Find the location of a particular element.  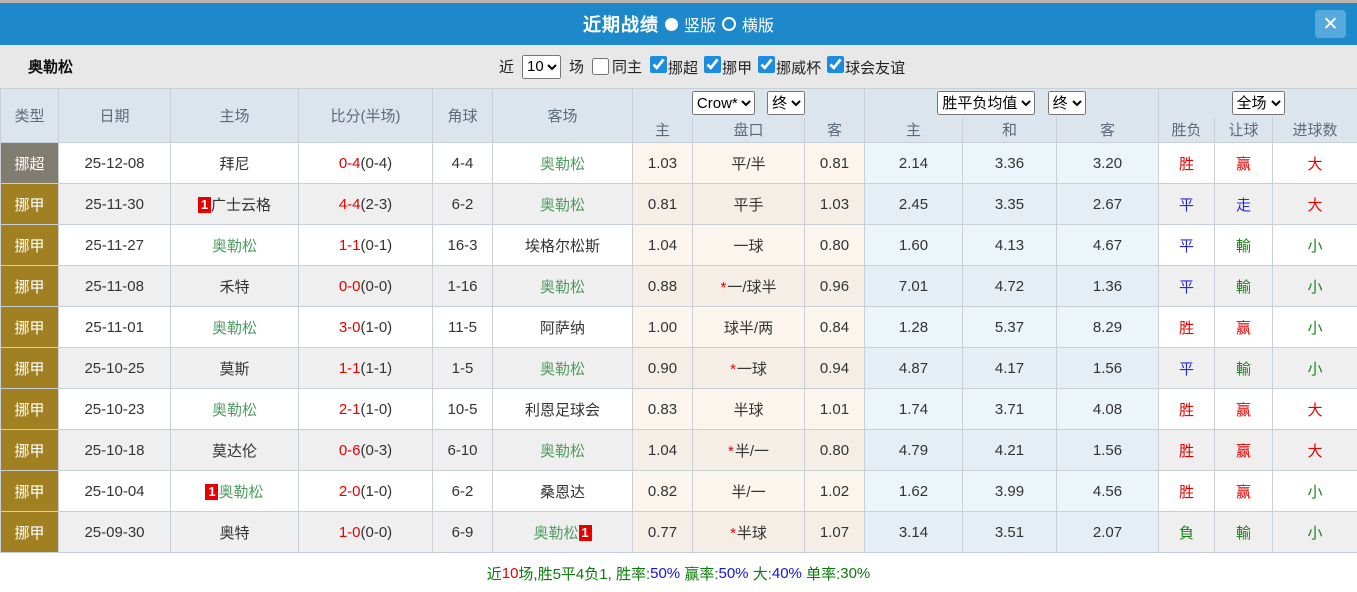

match-count-select: 10 is located at coordinates (542, 66).